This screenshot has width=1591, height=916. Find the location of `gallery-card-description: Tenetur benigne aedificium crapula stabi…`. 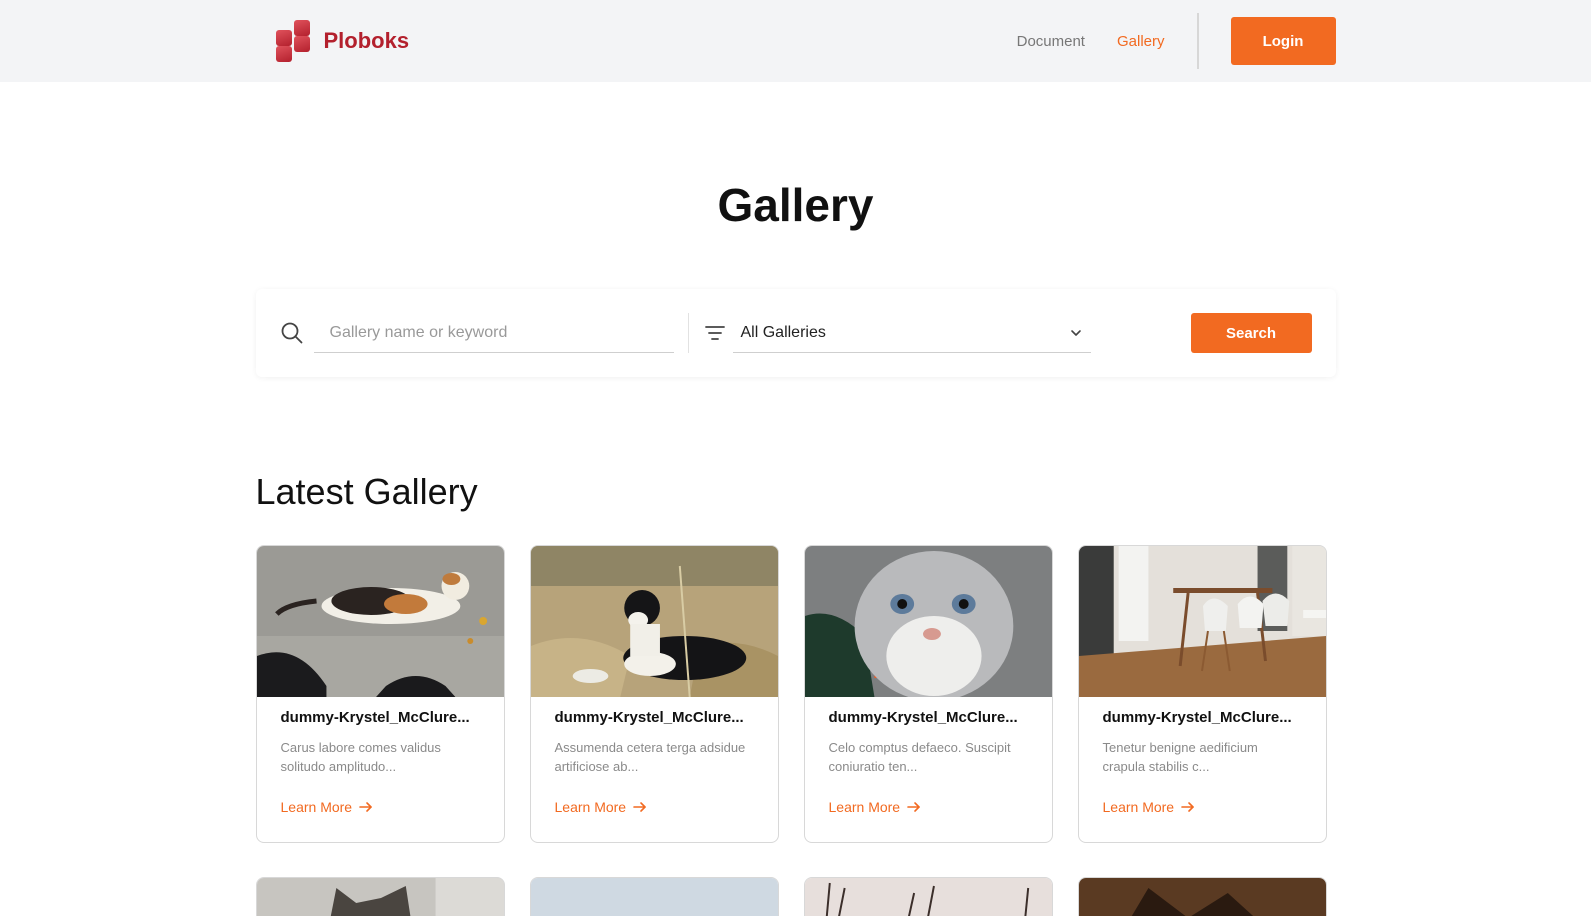

gallery-card-description: Tenetur benigne aedificium crapula stabi… is located at coordinates (1180, 757).